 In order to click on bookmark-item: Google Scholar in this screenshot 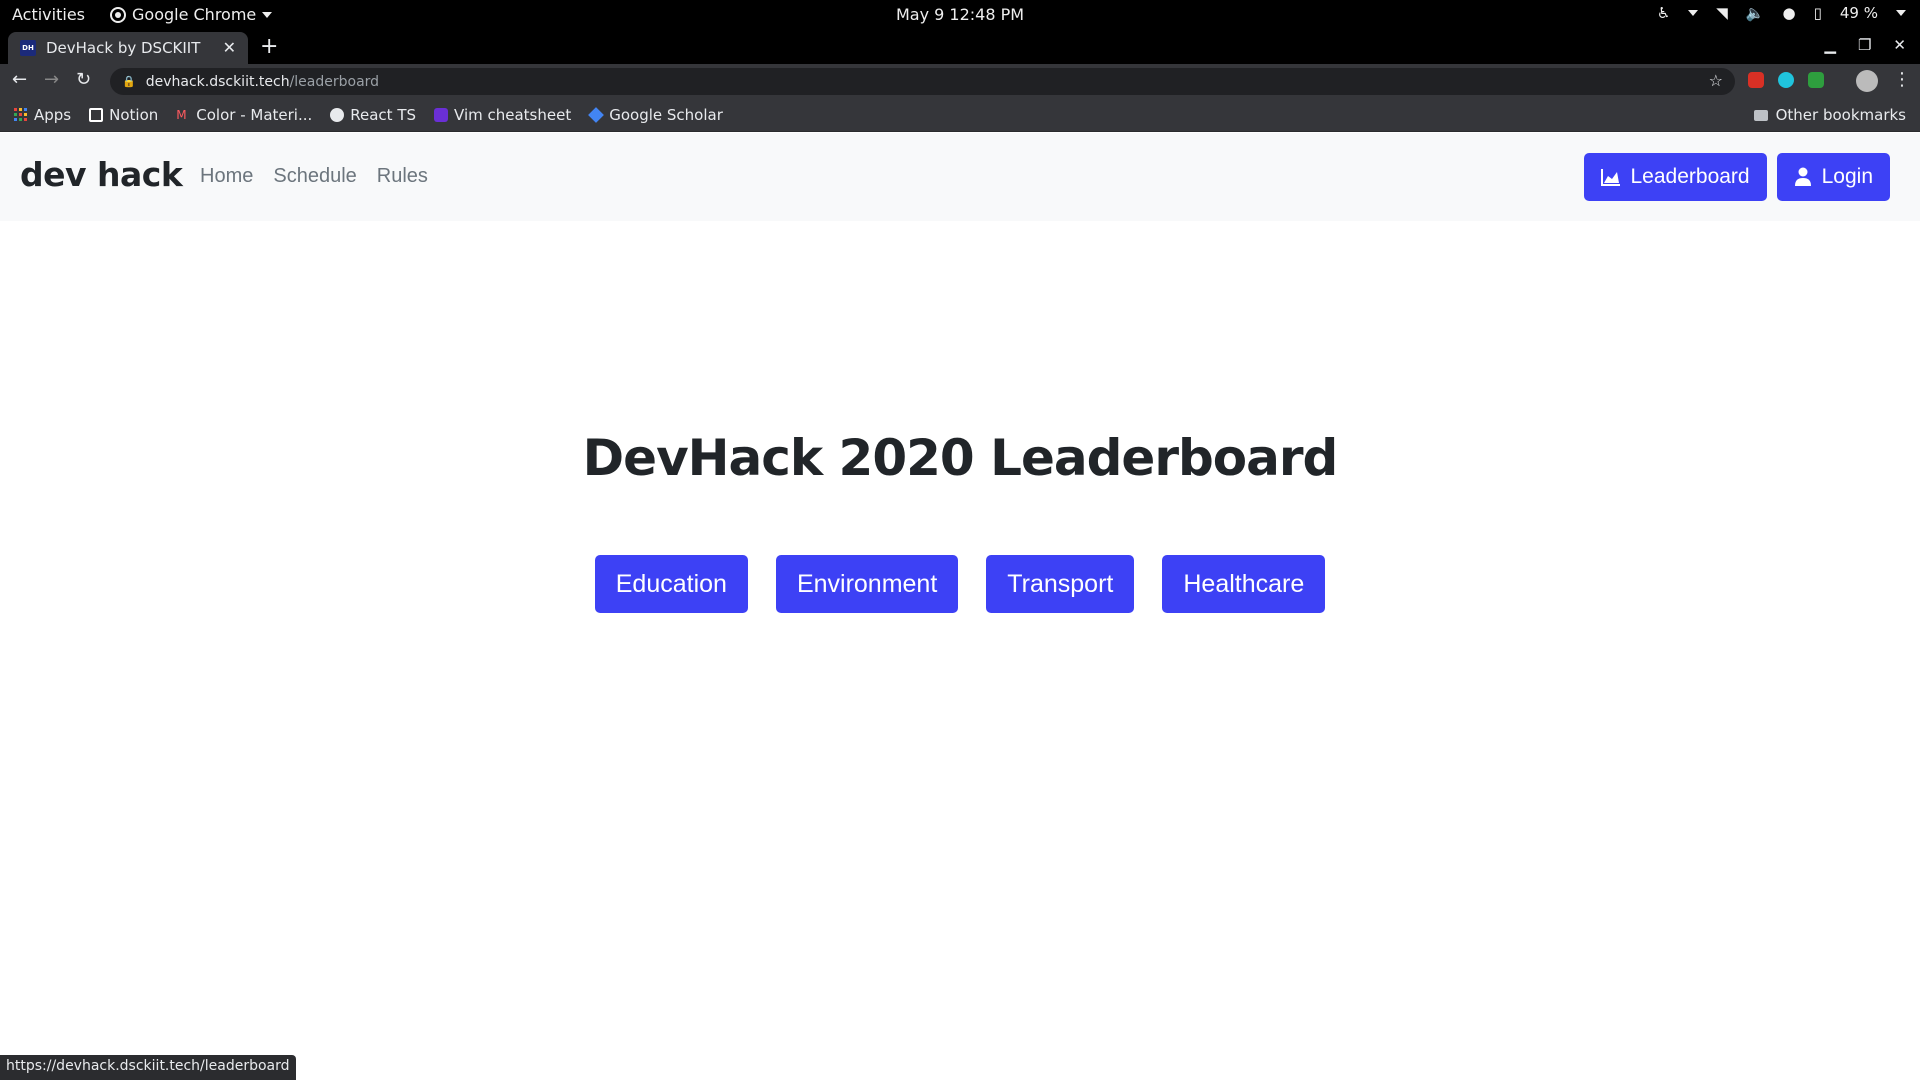, I will do `click(655, 114)`.